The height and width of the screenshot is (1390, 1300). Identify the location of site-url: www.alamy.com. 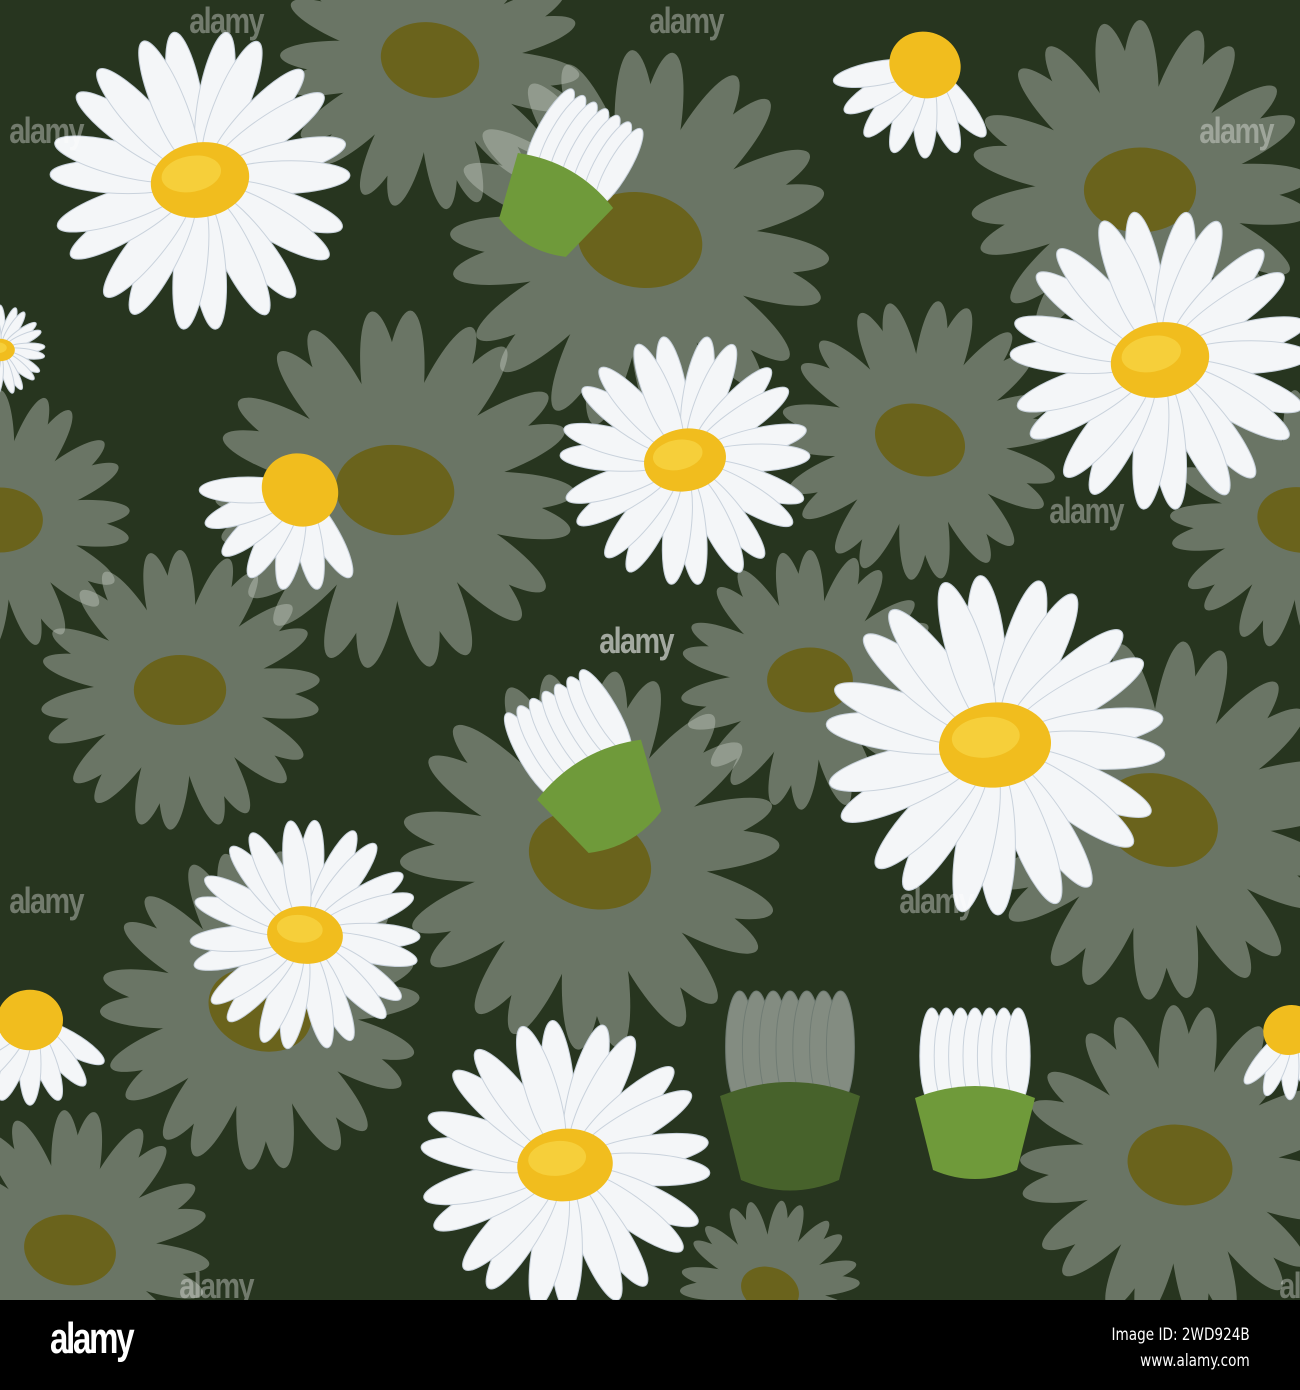
(1181, 1361).